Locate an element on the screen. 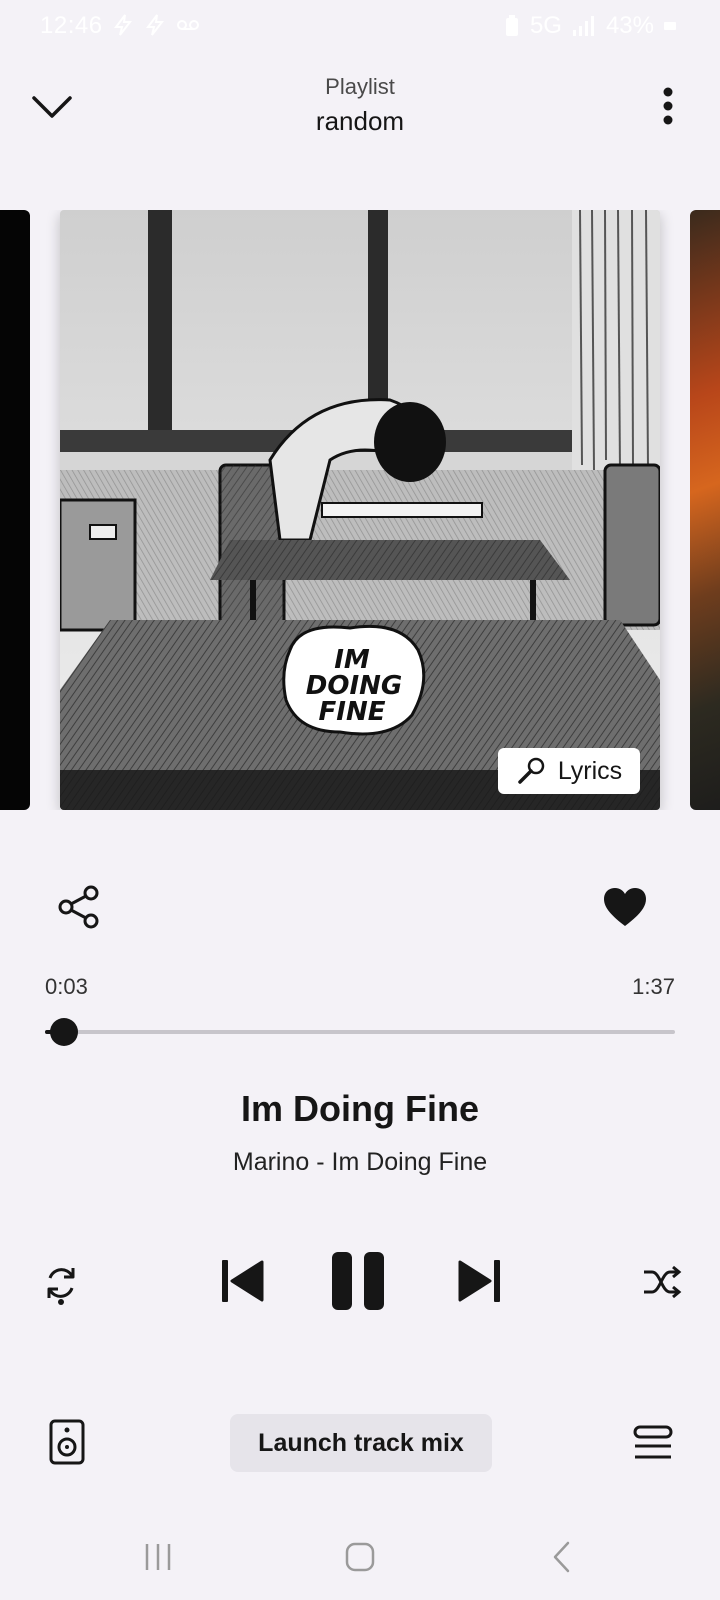 This screenshot has width=720, height=1600. back-button is located at coordinates (562, 1557).